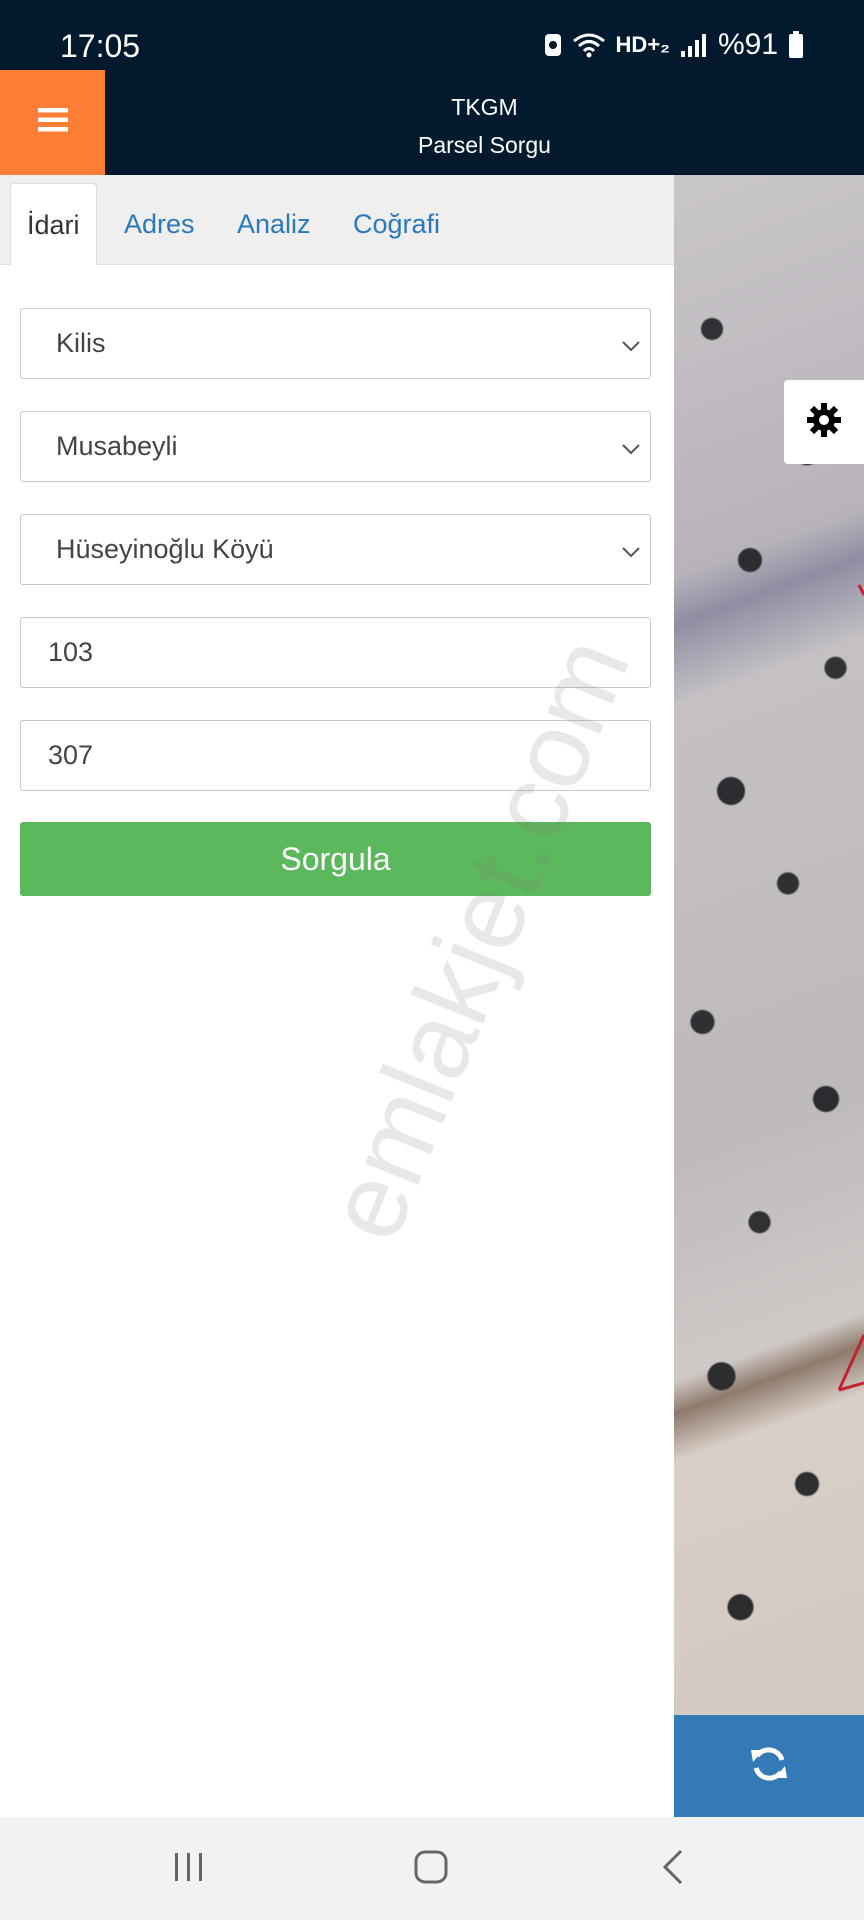 Image resolution: width=864 pixels, height=1920 pixels. What do you see at coordinates (674, 45) in the screenshot?
I see `status-icons: HD+₂ %91` at bounding box center [674, 45].